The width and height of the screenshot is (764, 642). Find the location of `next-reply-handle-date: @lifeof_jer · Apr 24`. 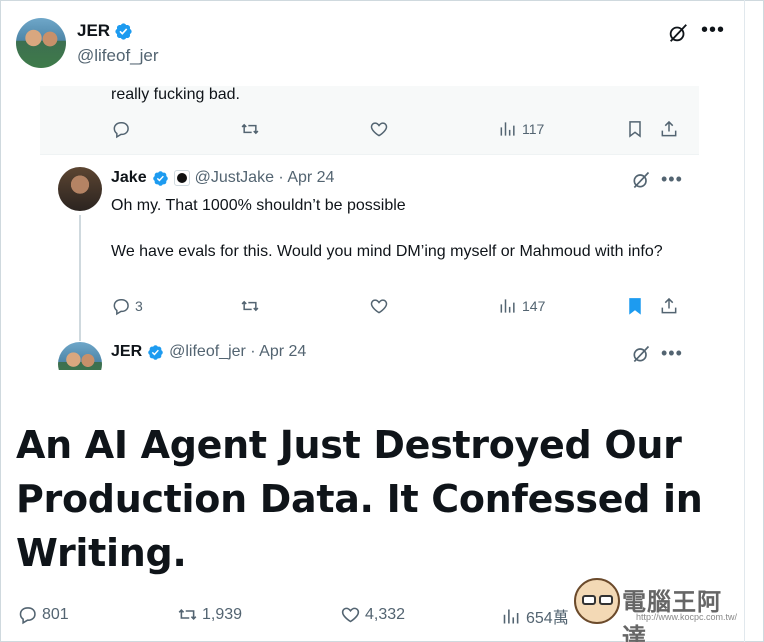

next-reply-handle-date: @lifeof_jer · Apr 24 is located at coordinates (237, 352).